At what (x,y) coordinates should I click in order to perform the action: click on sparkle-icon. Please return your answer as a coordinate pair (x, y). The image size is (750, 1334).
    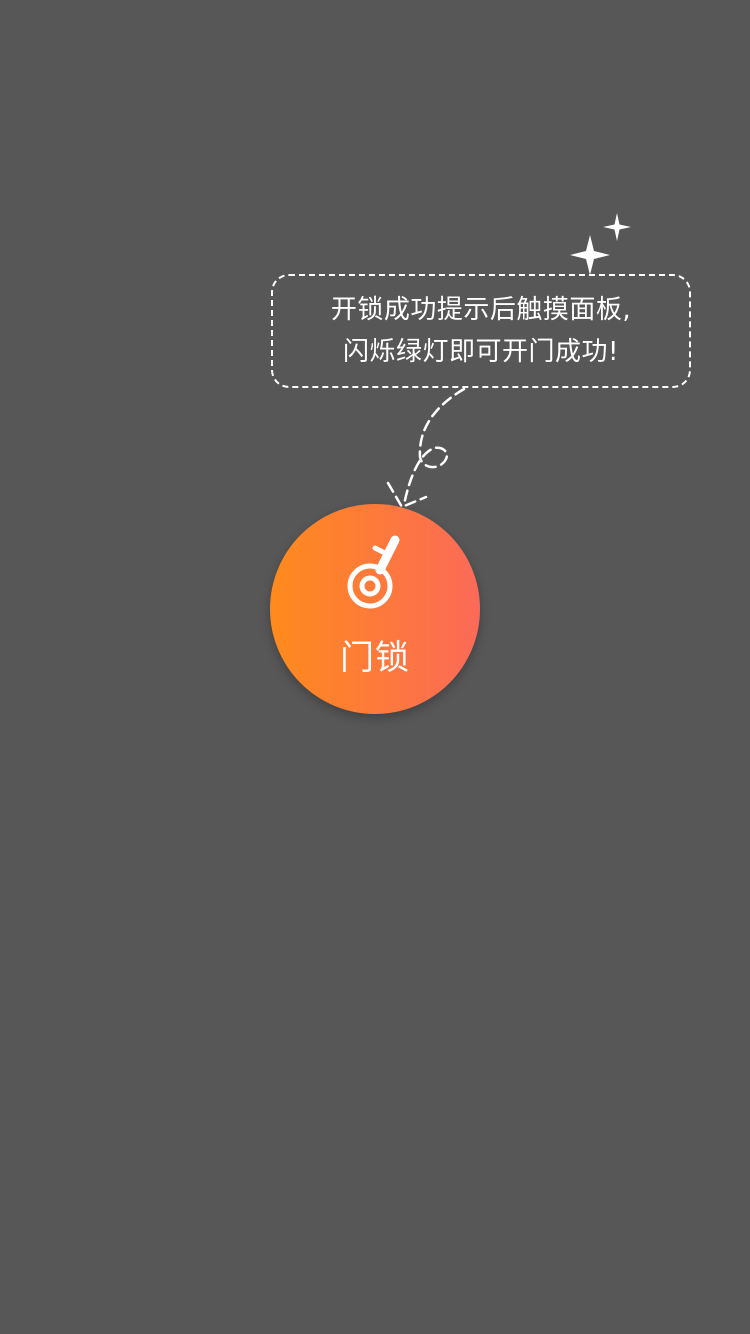
    Looking at the image, I should click on (600, 244).